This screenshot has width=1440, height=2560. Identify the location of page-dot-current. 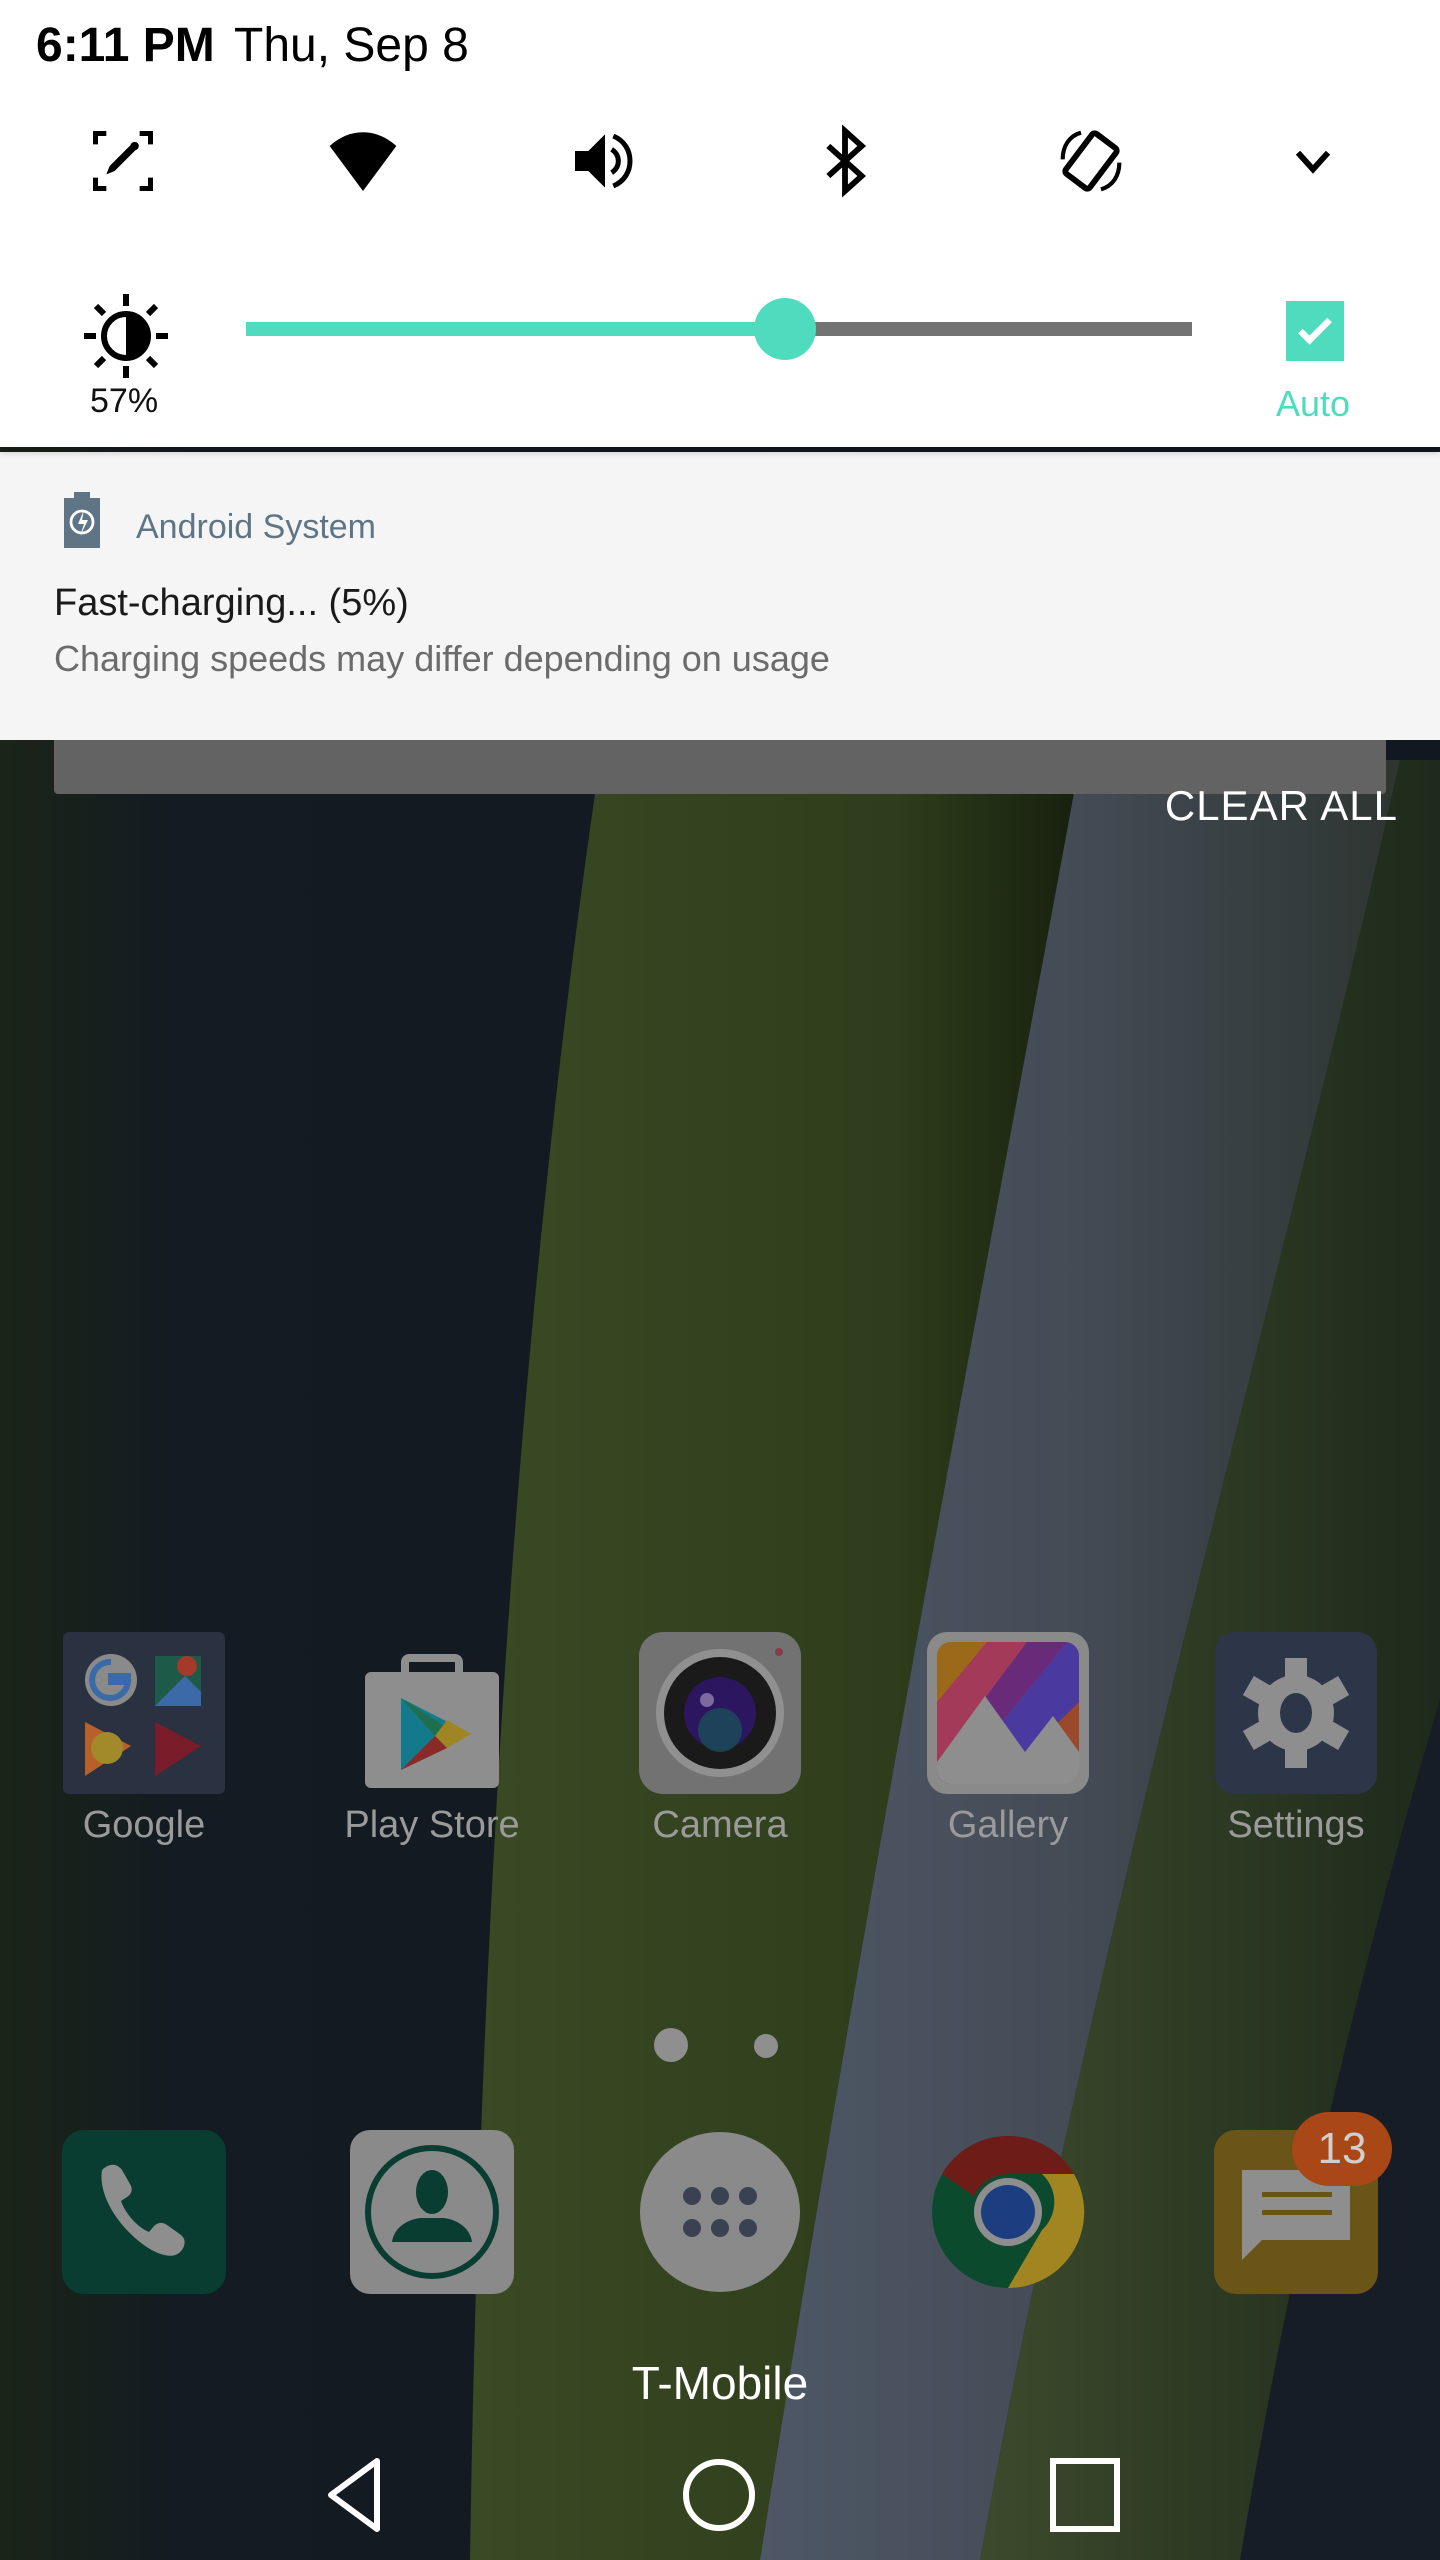
(671, 2045).